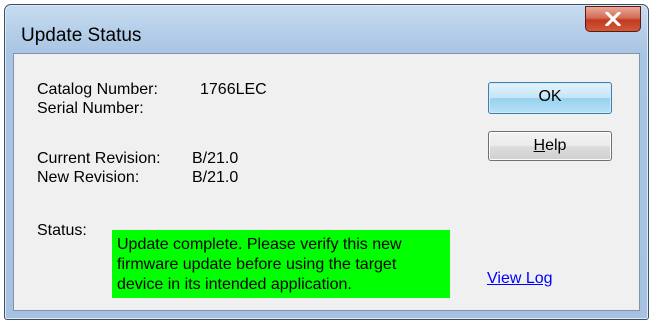 The image size is (657, 328). I want to click on ok-button: OK, so click(550, 98).